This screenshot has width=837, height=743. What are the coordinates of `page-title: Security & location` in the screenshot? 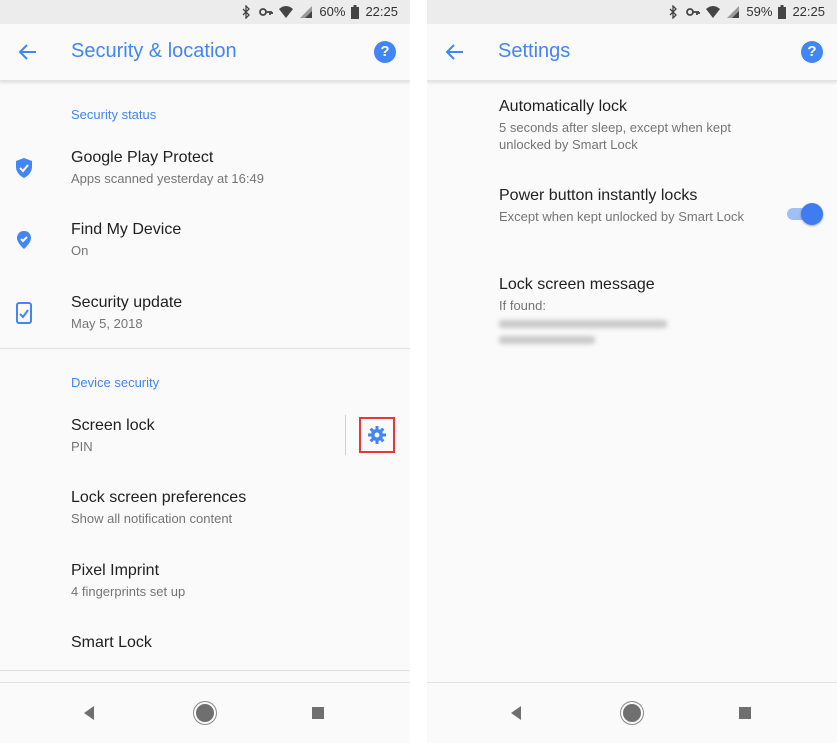 It's located at (154, 51).